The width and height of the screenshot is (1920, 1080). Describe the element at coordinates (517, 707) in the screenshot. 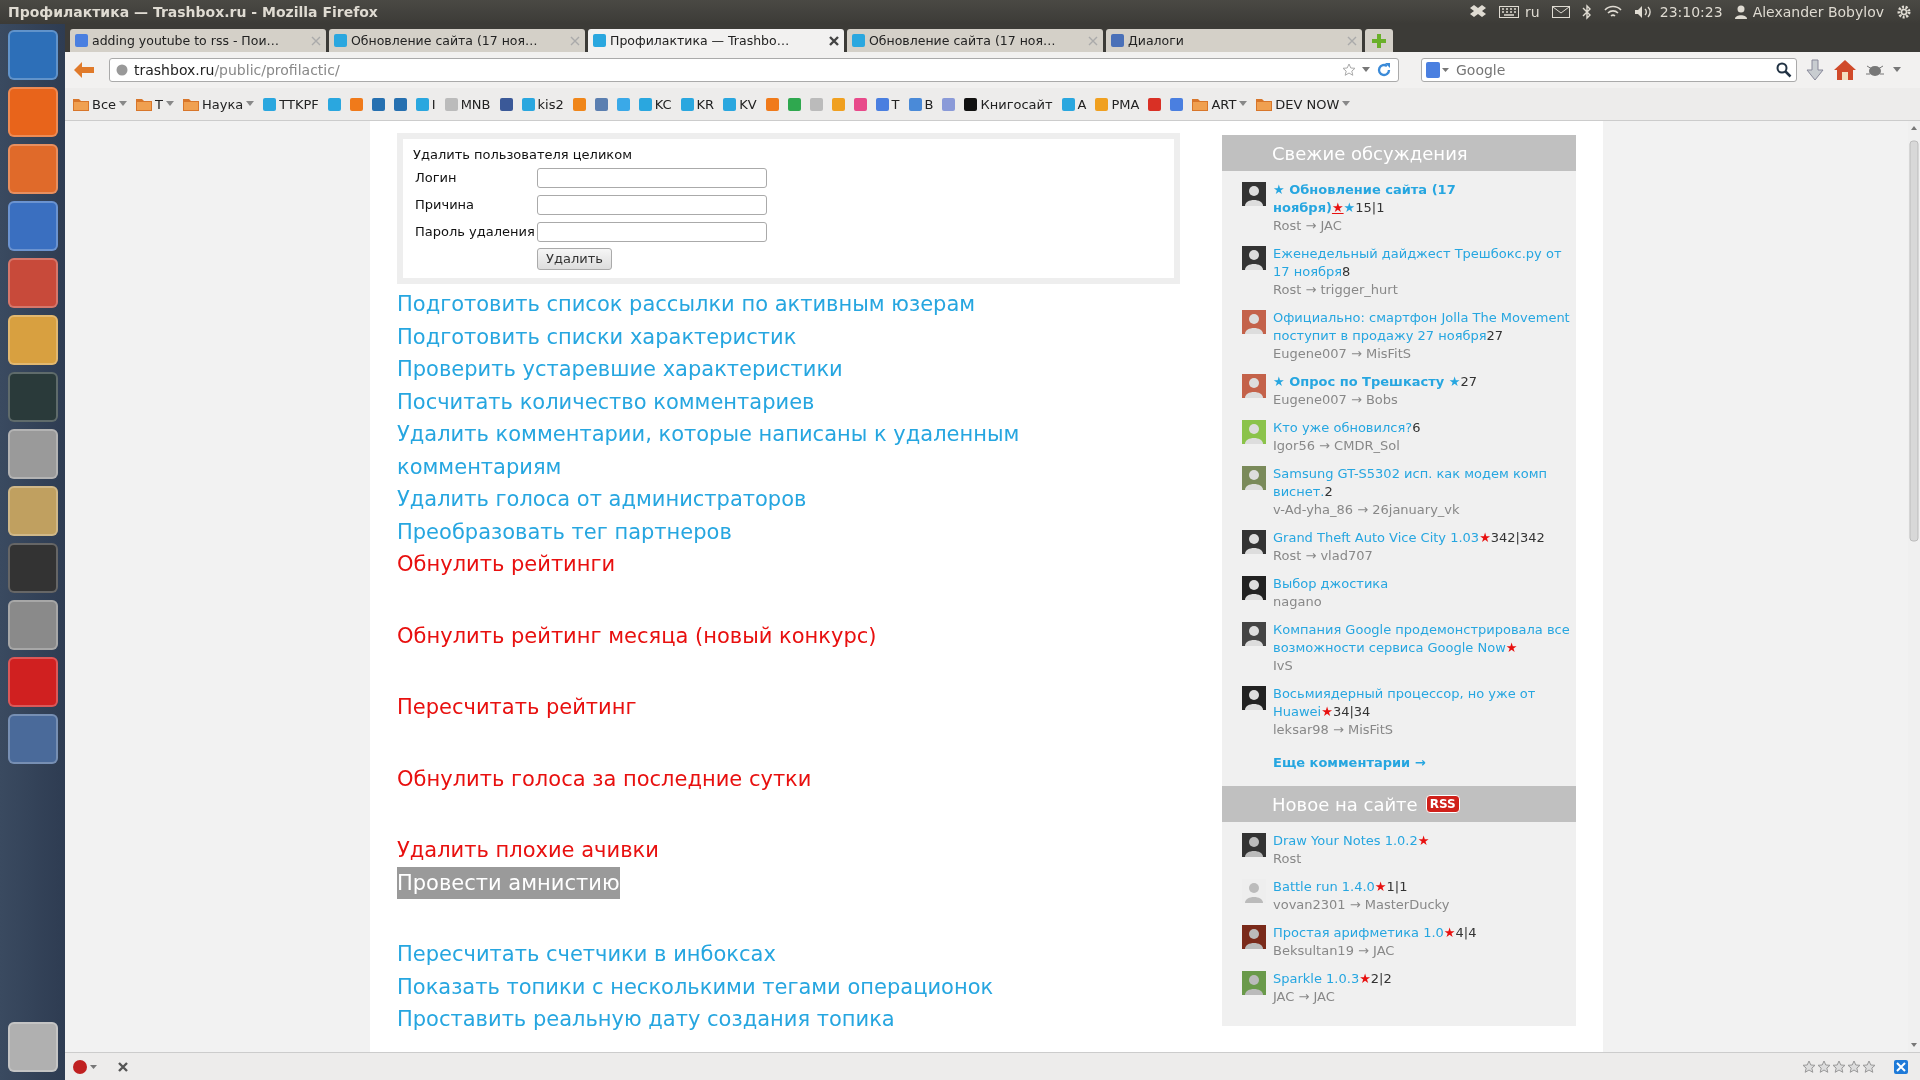

I see `action-link: Пересчитать рейтинг` at that location.